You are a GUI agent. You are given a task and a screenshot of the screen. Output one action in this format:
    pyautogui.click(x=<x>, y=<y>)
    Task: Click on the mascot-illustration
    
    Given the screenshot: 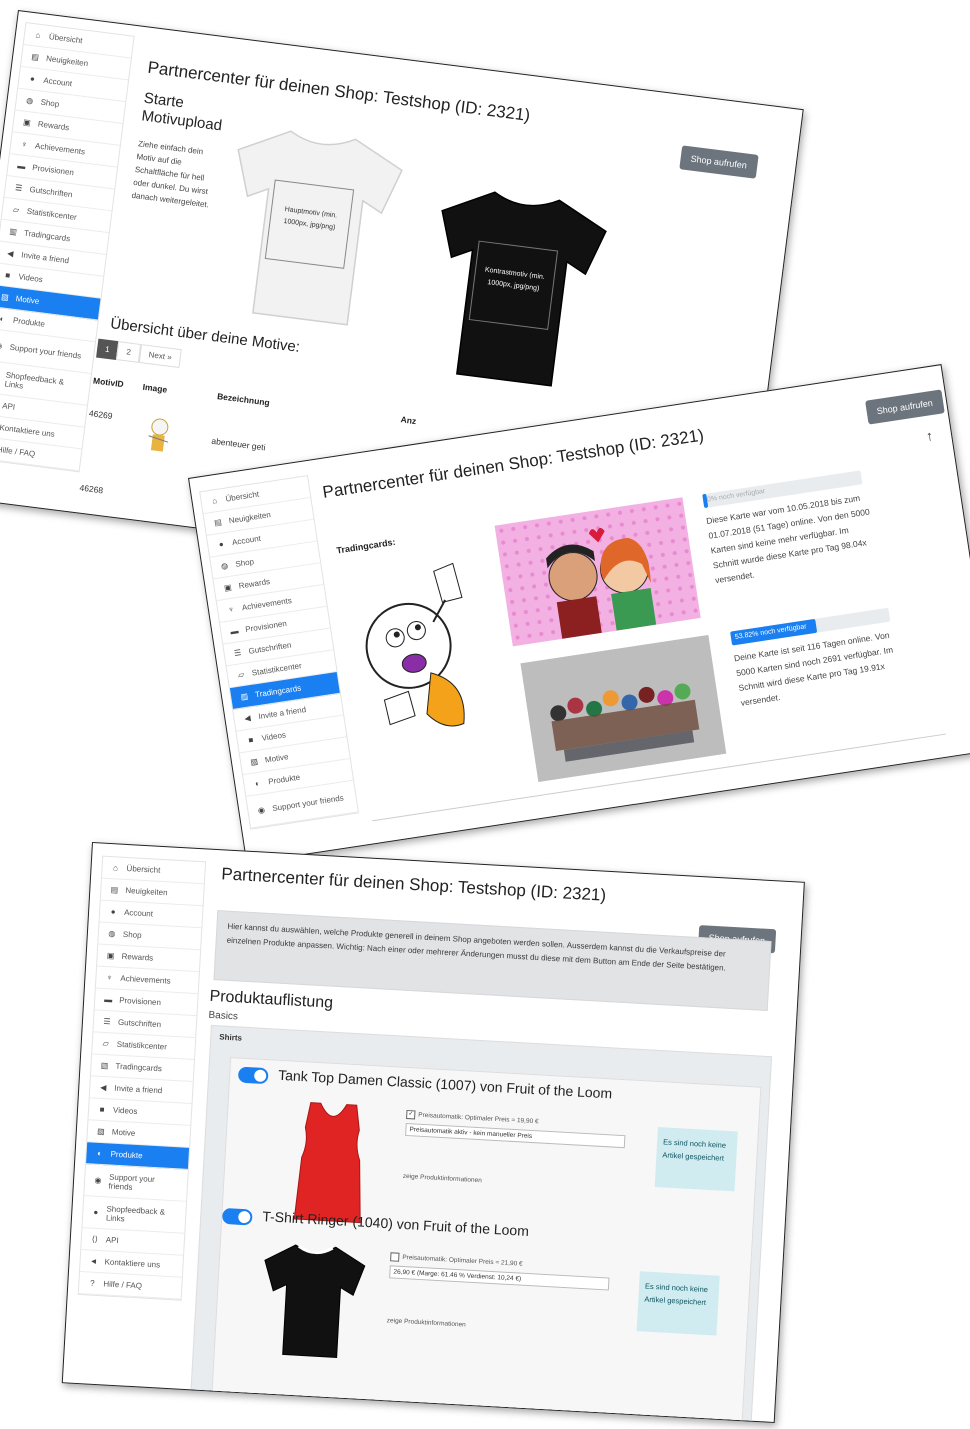 What is the action you would take?
    pyautogui.click(x=418, y=655)
    